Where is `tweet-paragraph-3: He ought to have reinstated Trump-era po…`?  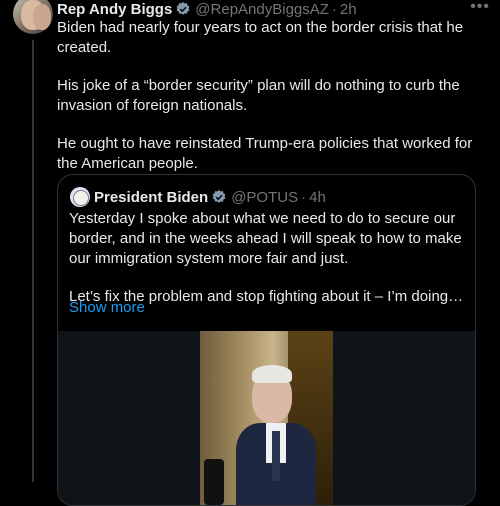 tweet-paragraph-3: He ought to have reinstated Trump-era po… is located at coordinates (265, 153).